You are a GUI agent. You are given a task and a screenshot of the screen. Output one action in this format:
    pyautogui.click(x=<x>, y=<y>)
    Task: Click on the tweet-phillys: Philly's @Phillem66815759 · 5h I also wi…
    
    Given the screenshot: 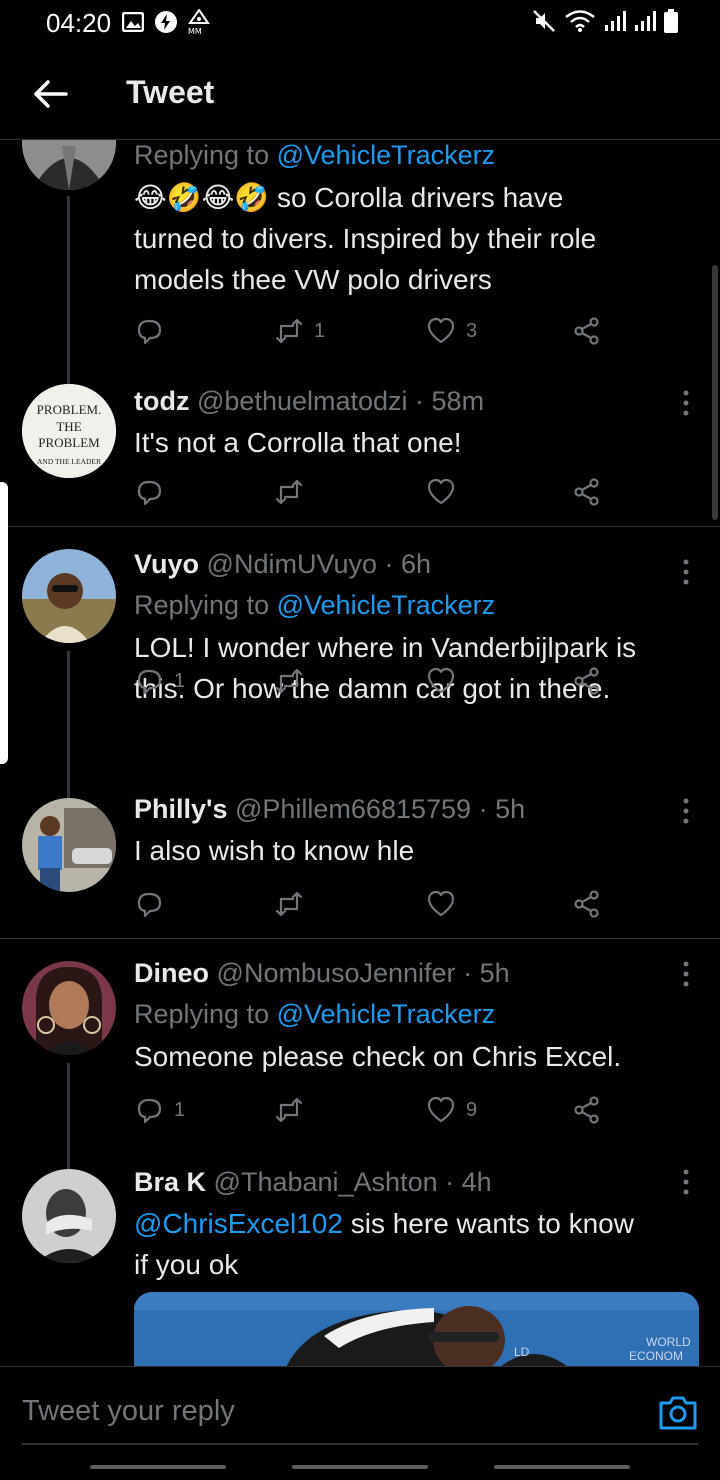 What is the action you would take?
    pyautogui.click(x=360, y=858)
    